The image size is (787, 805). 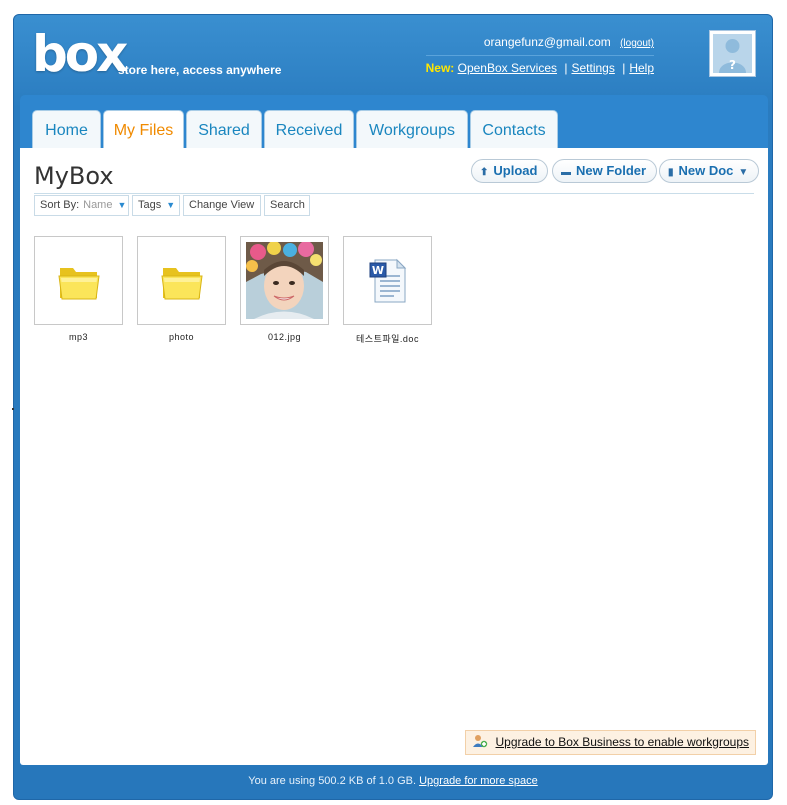 I want to click on default-user-icon: ?, so click(x=732, y=53).